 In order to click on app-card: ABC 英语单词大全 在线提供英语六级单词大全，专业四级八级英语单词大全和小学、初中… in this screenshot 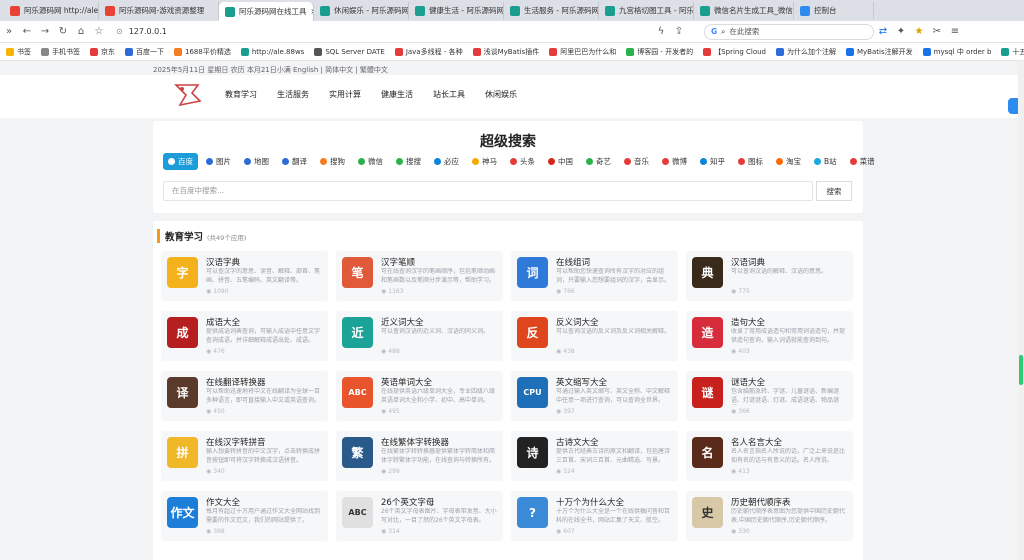, I will do `click(419, 396)`.